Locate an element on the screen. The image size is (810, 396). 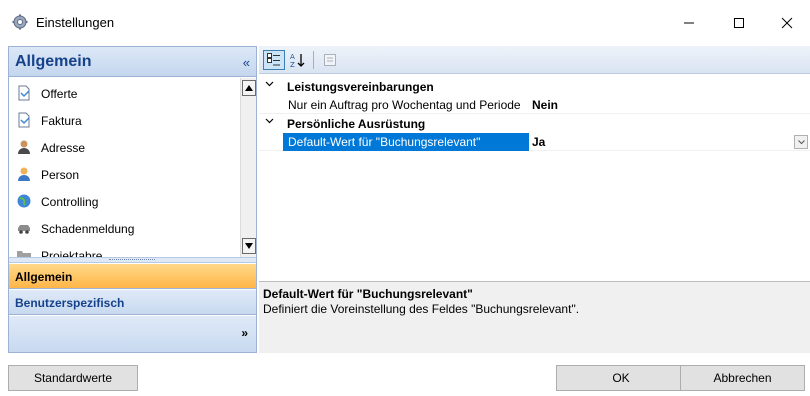
ok-button: OK is located at coordinates (621, 378).